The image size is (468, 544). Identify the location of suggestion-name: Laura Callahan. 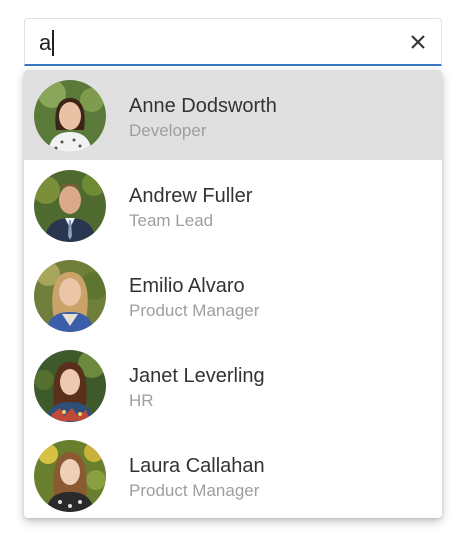
(197, 466).